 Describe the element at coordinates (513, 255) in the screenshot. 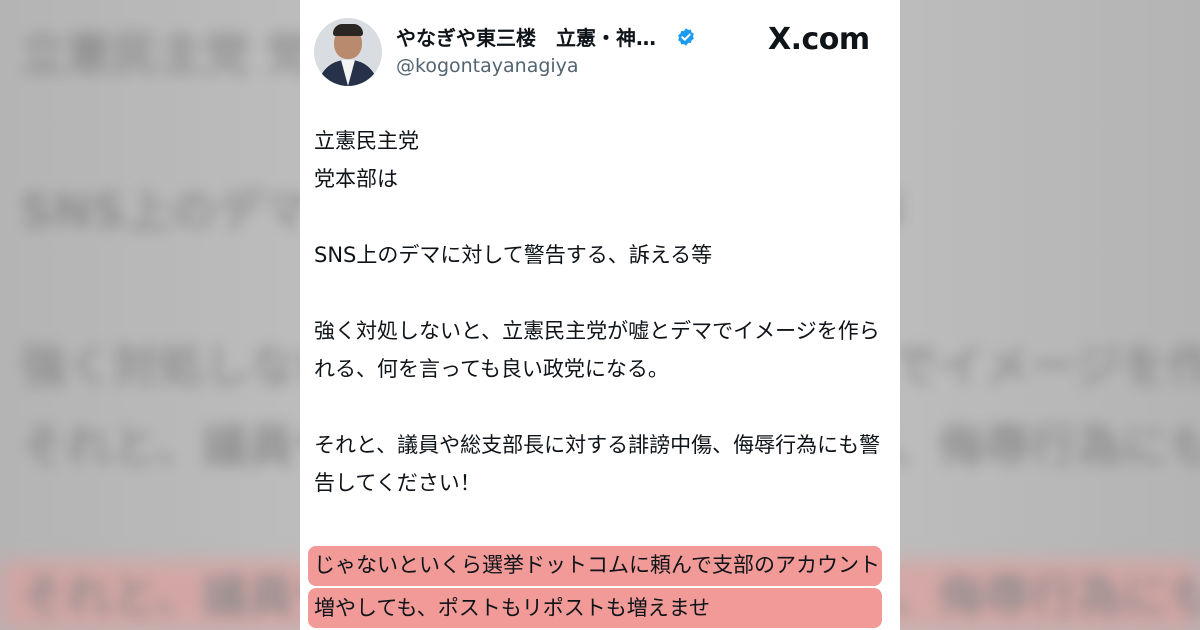

I see `tweet-paragraph: SNS上のデマに対して警告する、訴える等` at that location.